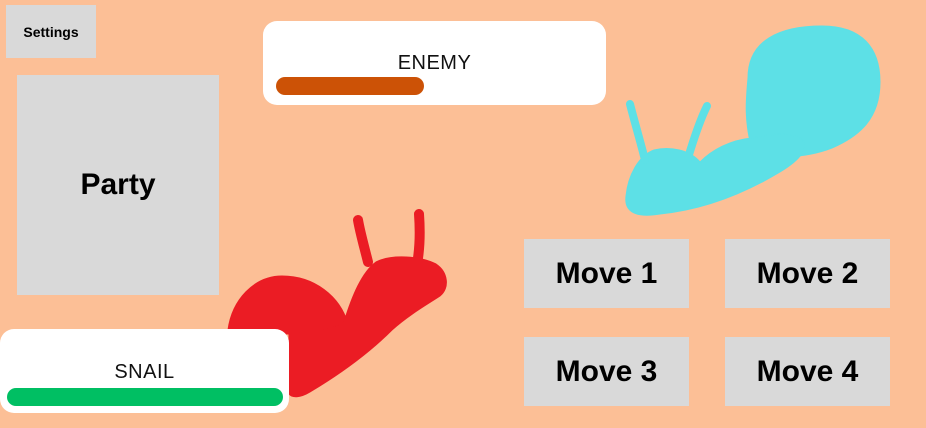 This screenshot has width=926, height=428. I want to click on enemy-hp-bar, so click(350, 86).